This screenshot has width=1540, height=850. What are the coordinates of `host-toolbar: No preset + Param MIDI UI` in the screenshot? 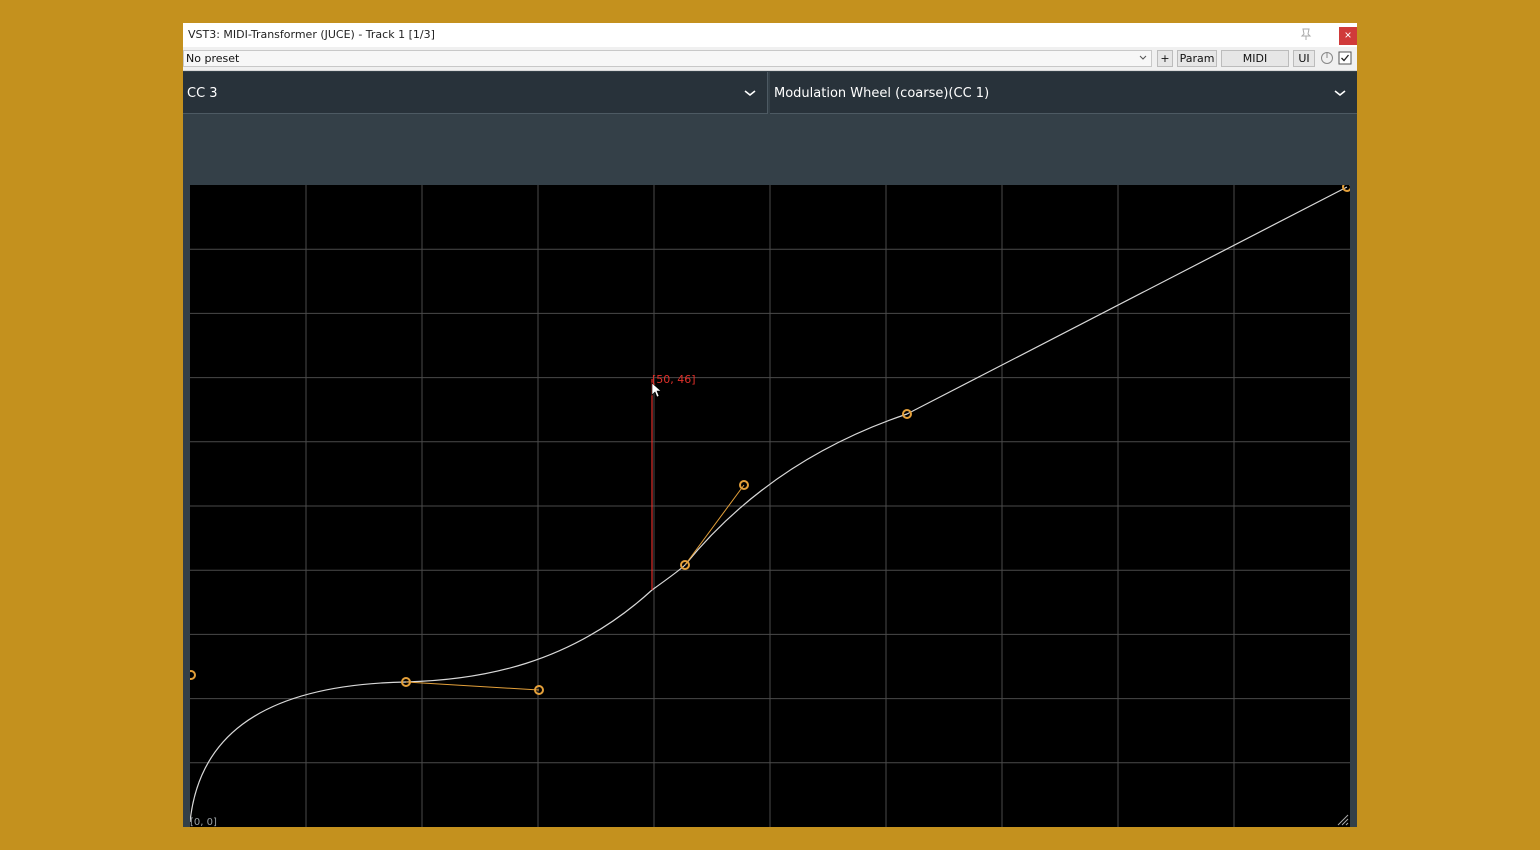 It's located at (770, 59).